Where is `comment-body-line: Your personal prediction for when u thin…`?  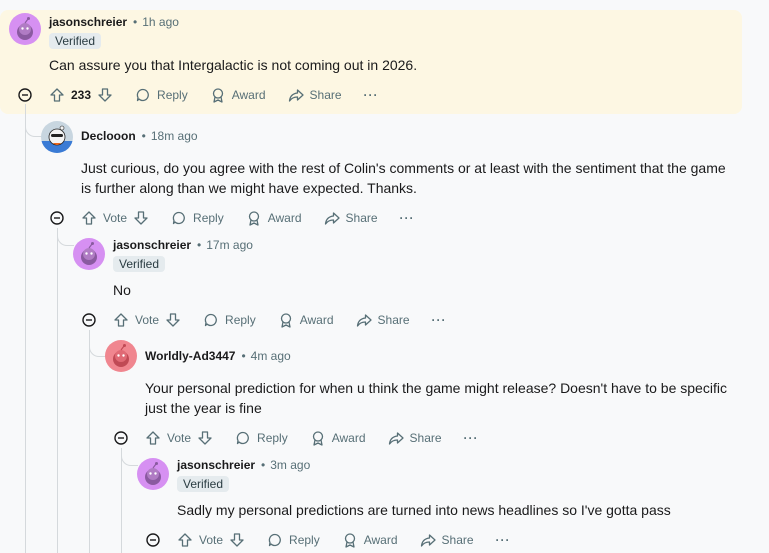
comment-body-line: Your personal prediction for when u thin… is located at coordinates (436, 388).